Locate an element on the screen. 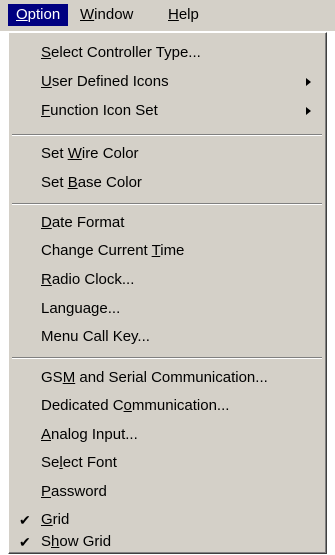 The image size is (335, 555). item-label-key: A is located at coordinates (46, 434).